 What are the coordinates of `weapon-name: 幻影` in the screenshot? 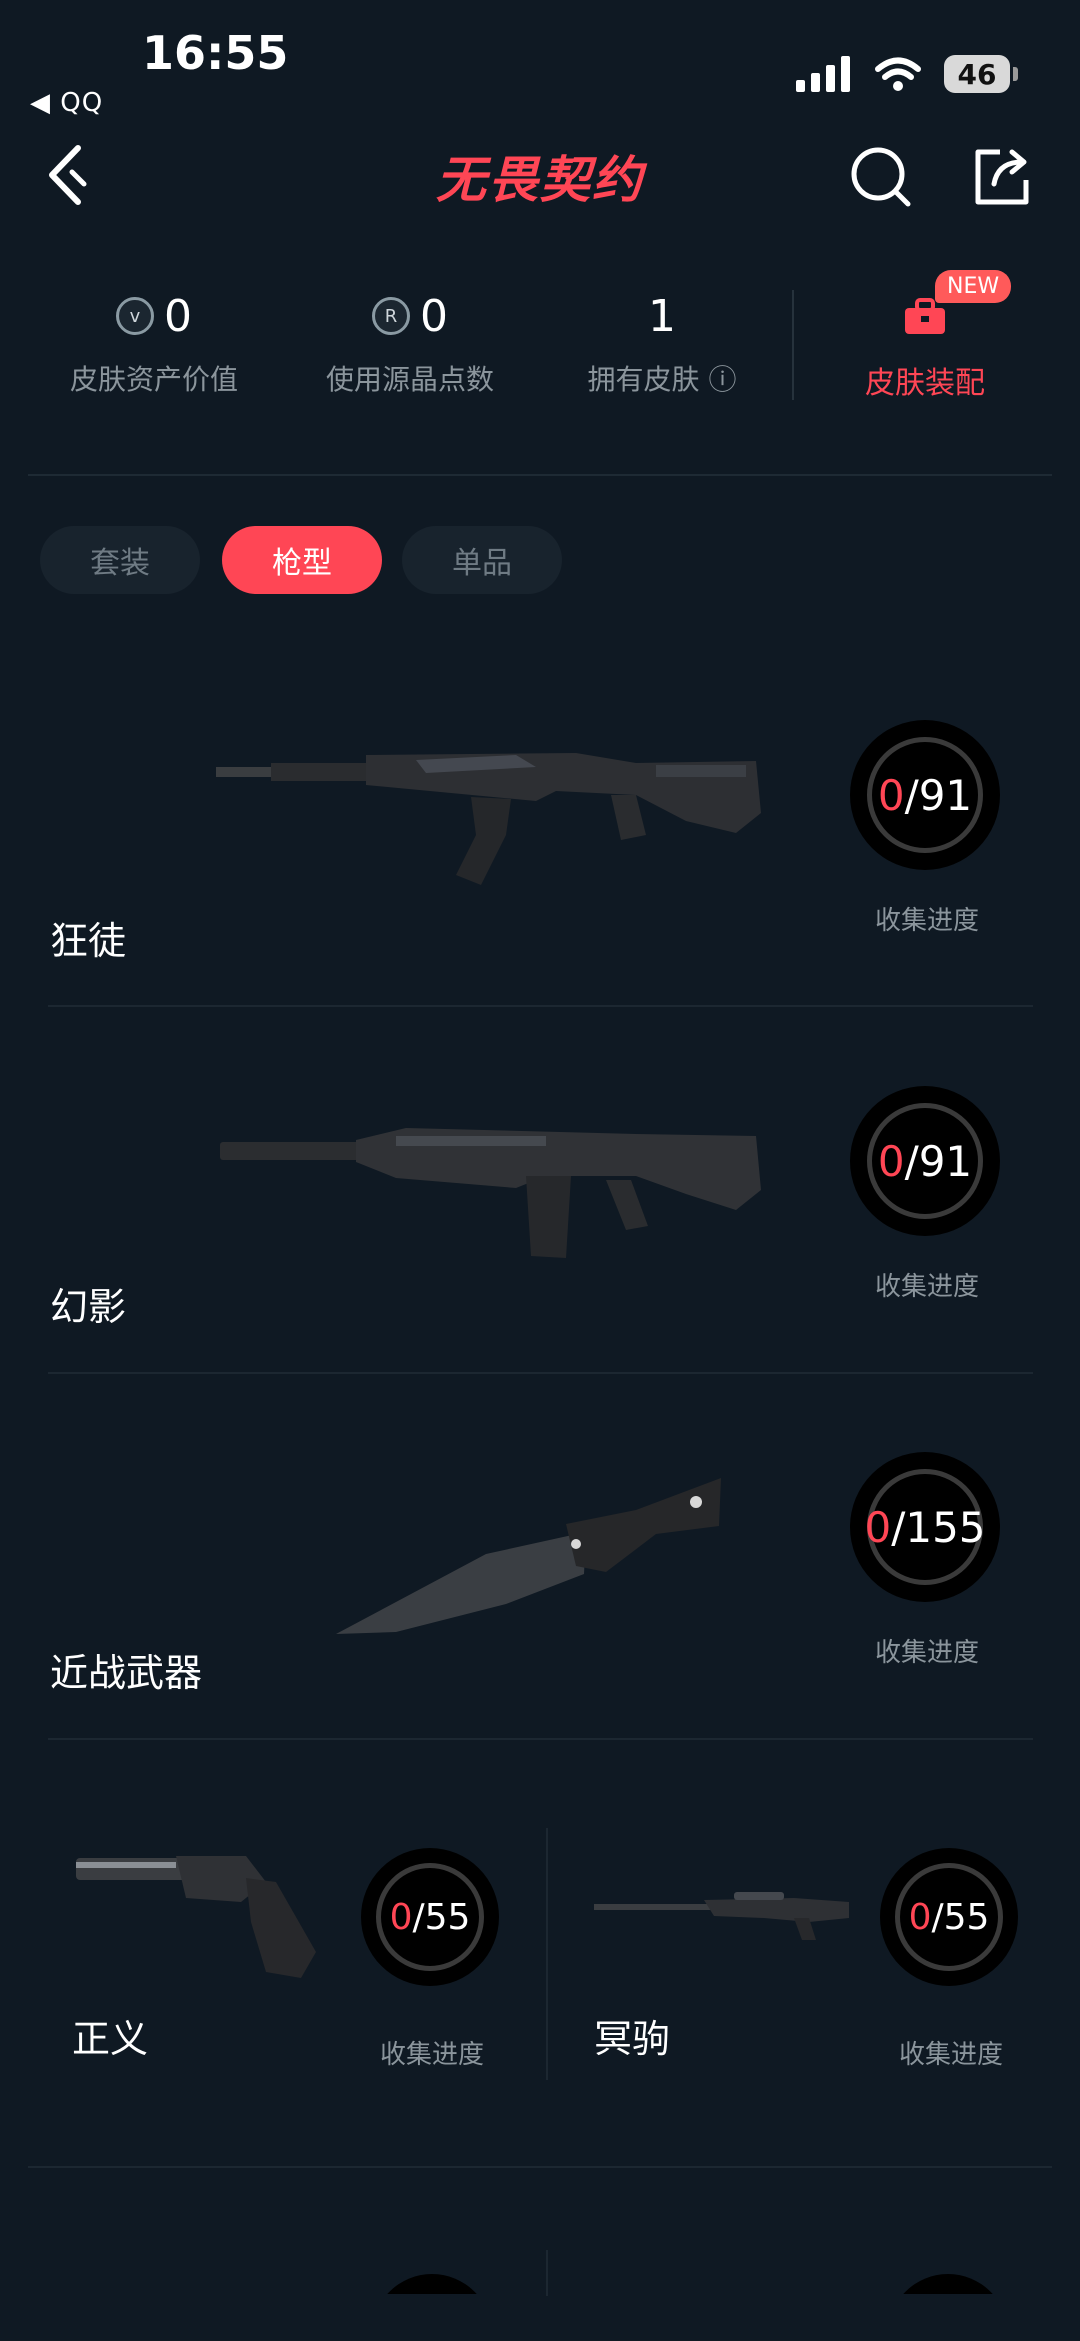 It's located at (88, 1307).